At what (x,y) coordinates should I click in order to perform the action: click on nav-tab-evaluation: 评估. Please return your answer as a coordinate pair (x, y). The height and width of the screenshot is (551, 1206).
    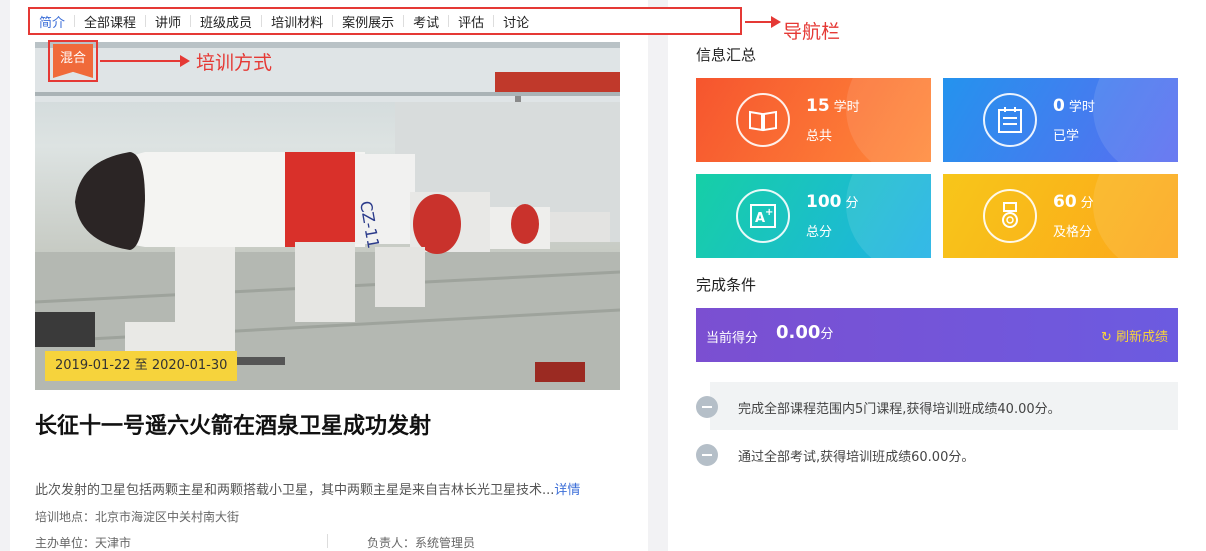
    Looking at the image, I should click on (471, 21).